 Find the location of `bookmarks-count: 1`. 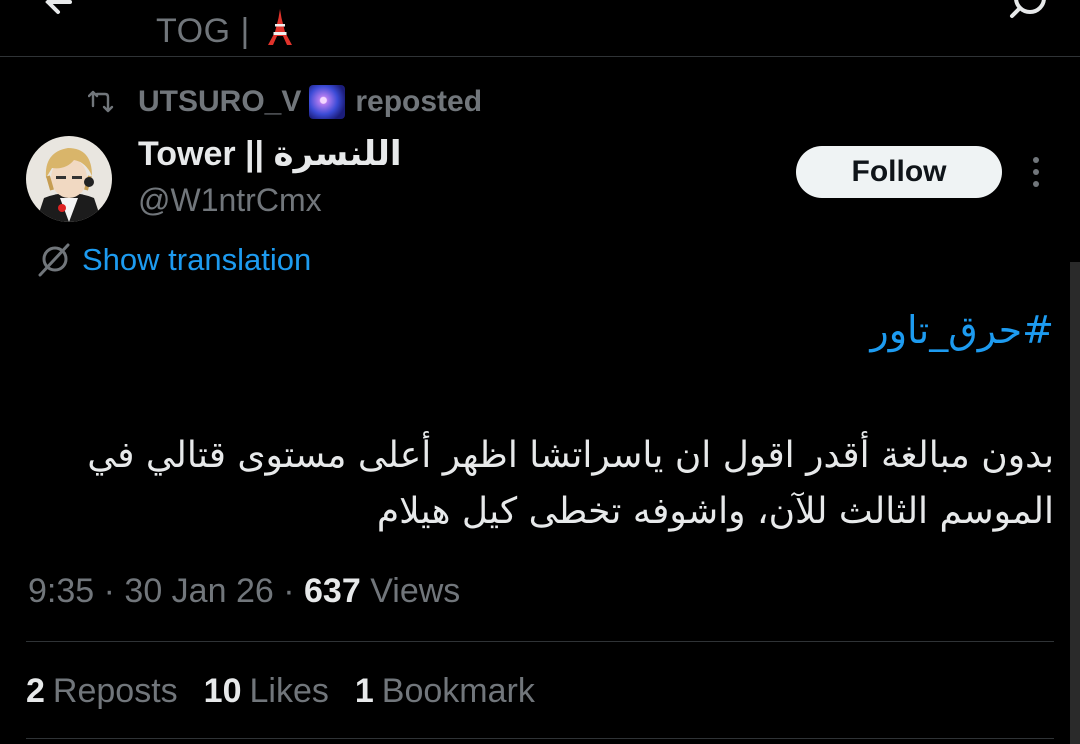

bookmarks-count: 1 is located at coordinates (364, 691).